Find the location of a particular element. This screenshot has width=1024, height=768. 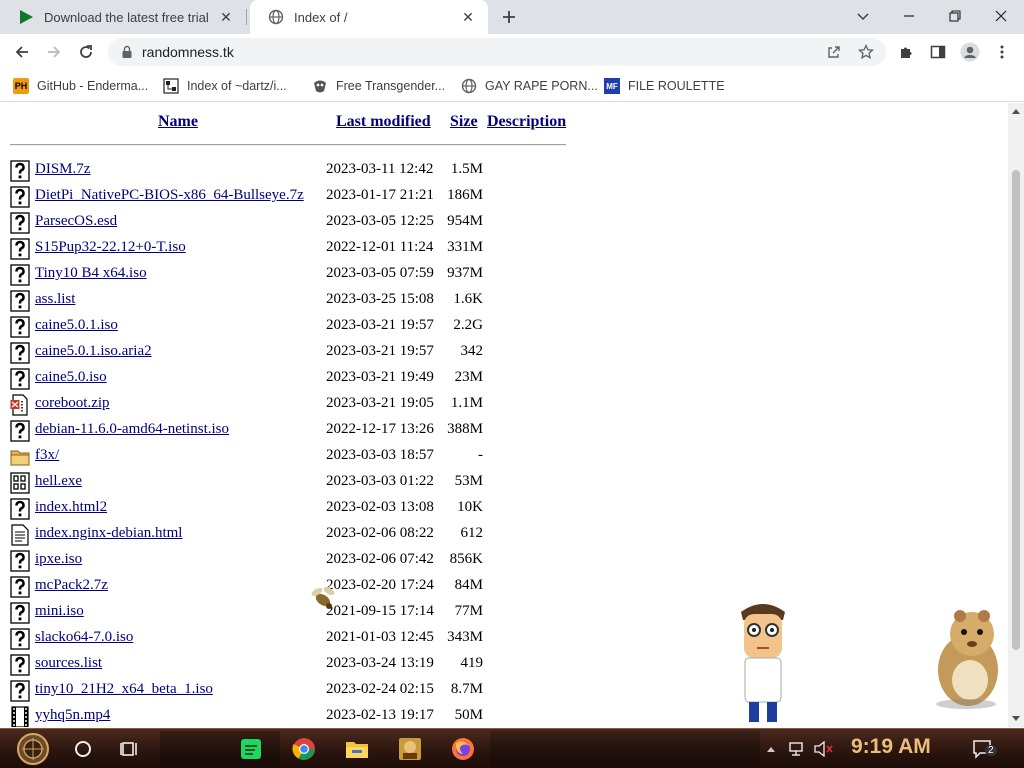

cortana-button is located at coordinates (83, 749).